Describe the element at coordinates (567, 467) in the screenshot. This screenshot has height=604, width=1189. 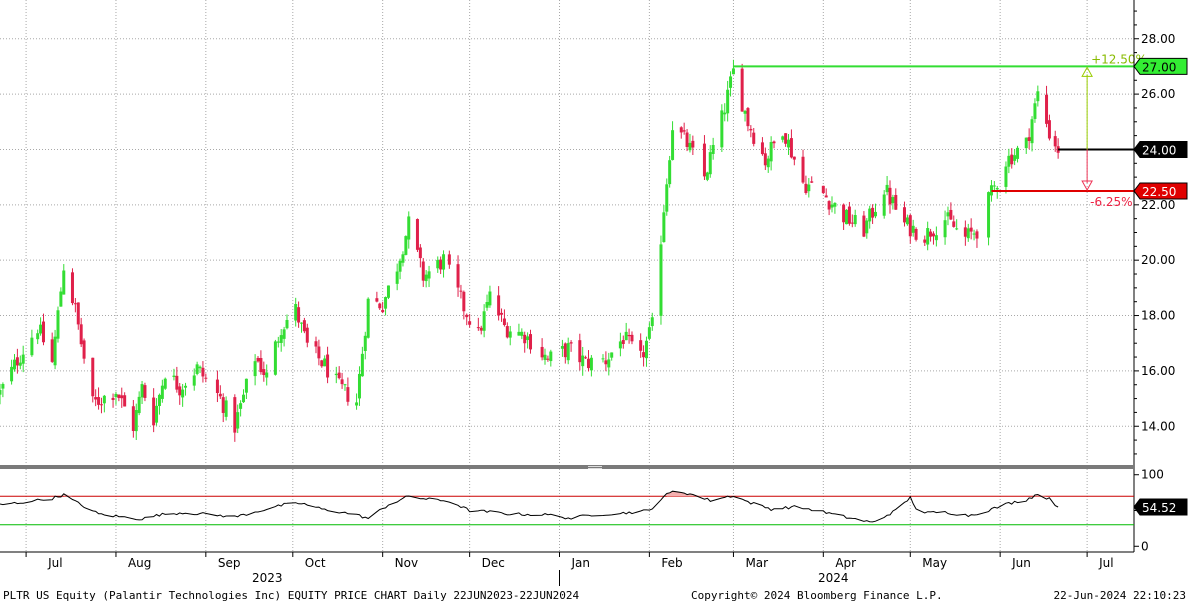
I see `panel-separator` at that location.